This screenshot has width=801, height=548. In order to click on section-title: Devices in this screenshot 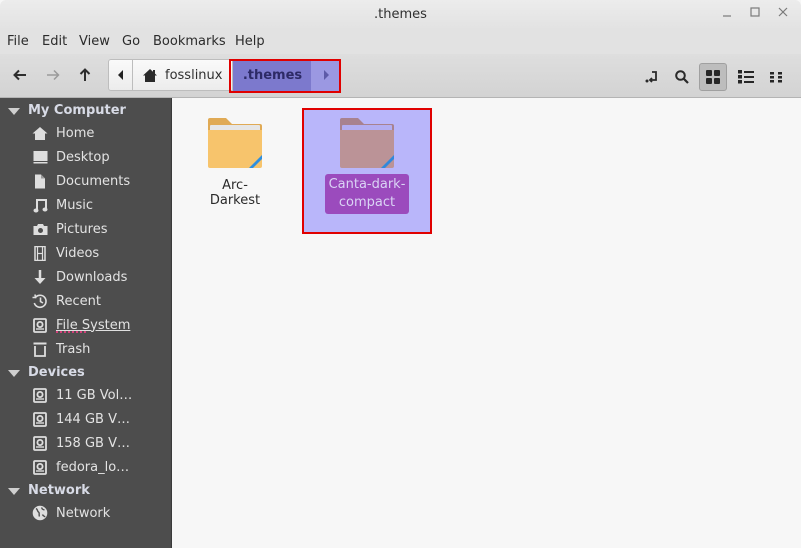, I will do `click(56, 372)`.